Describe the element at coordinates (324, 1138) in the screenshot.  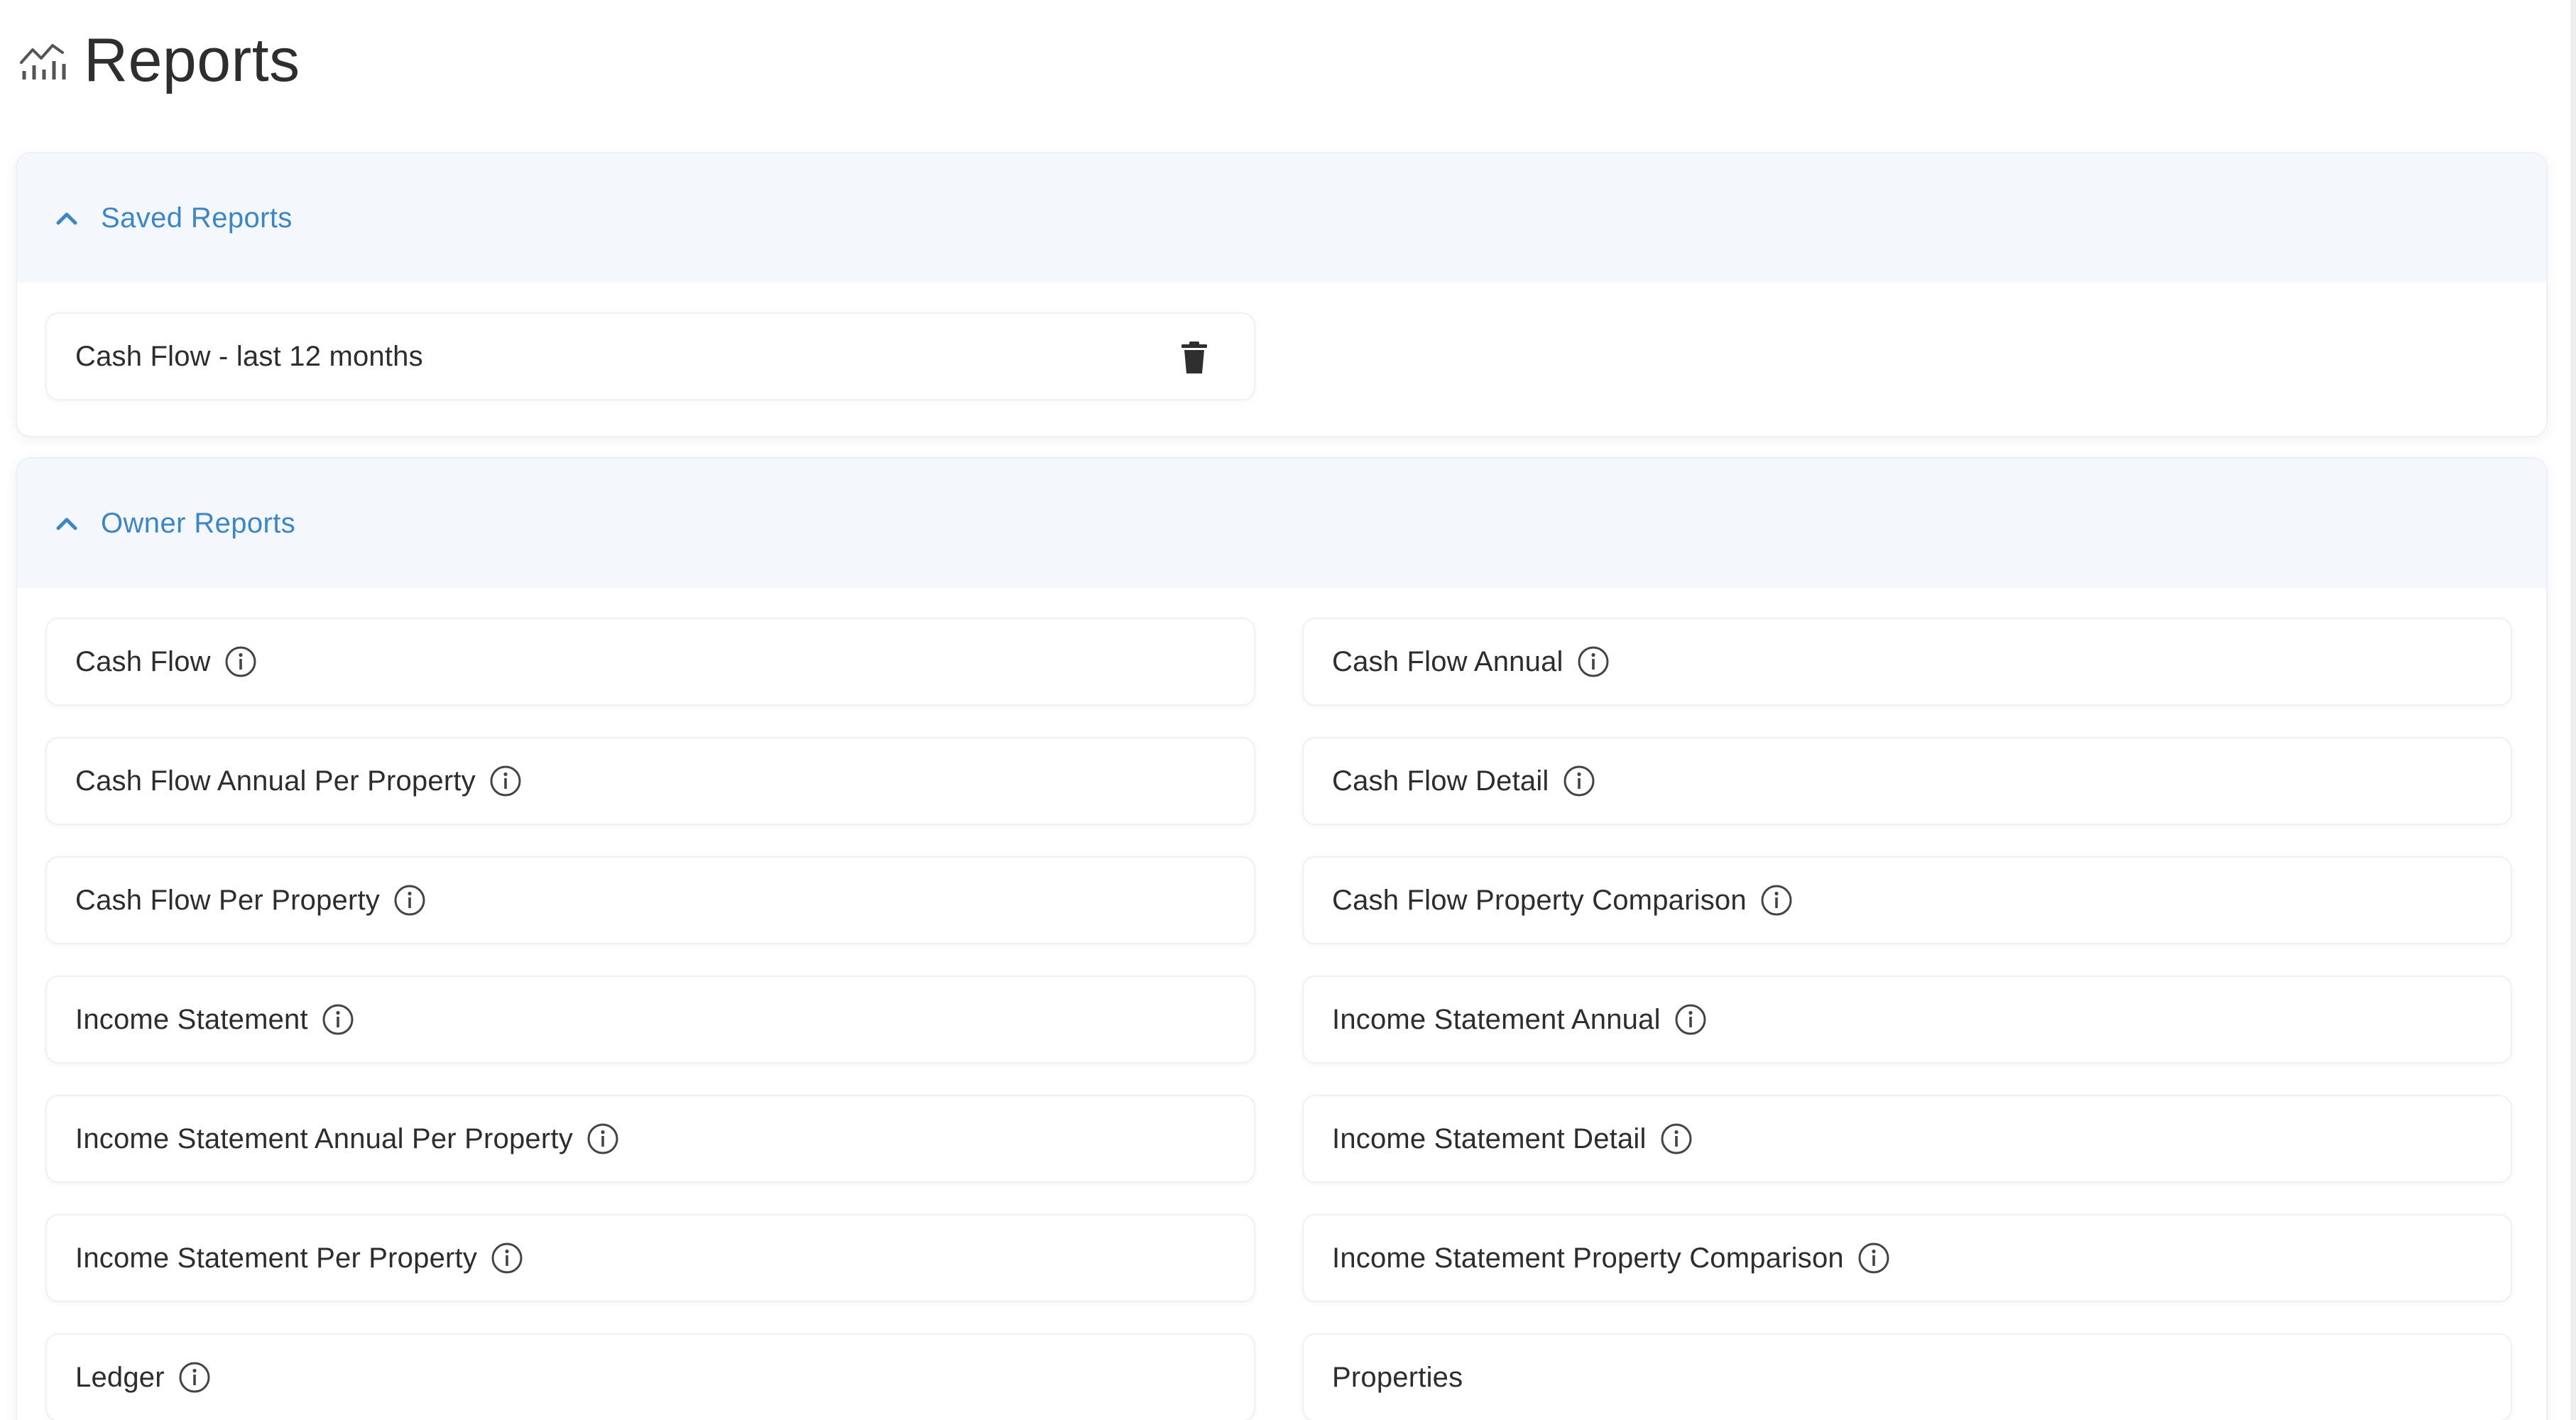
I see `report-label: Income Statement Annual Per Property` at that location.